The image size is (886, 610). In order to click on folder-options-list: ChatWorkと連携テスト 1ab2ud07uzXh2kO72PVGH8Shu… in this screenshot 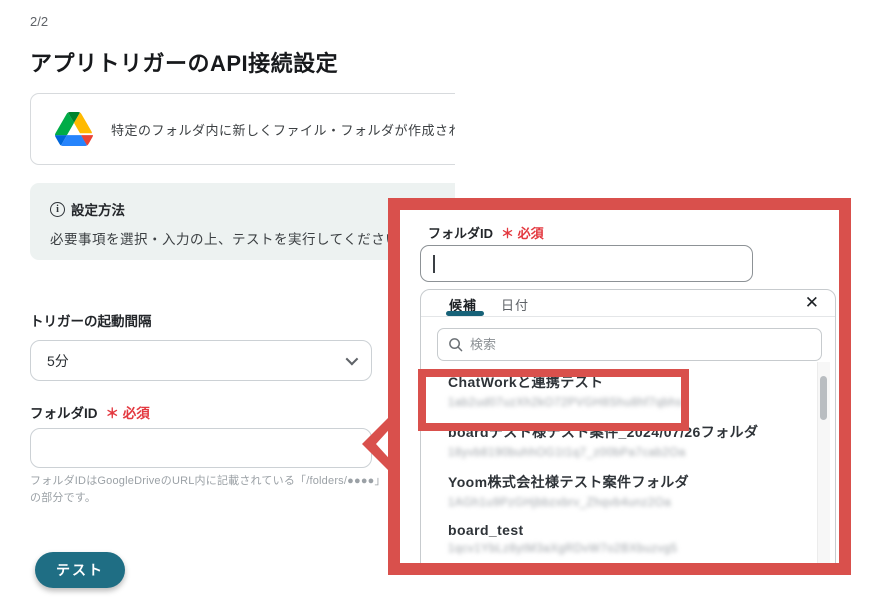, I will do `click(619, 473)`.